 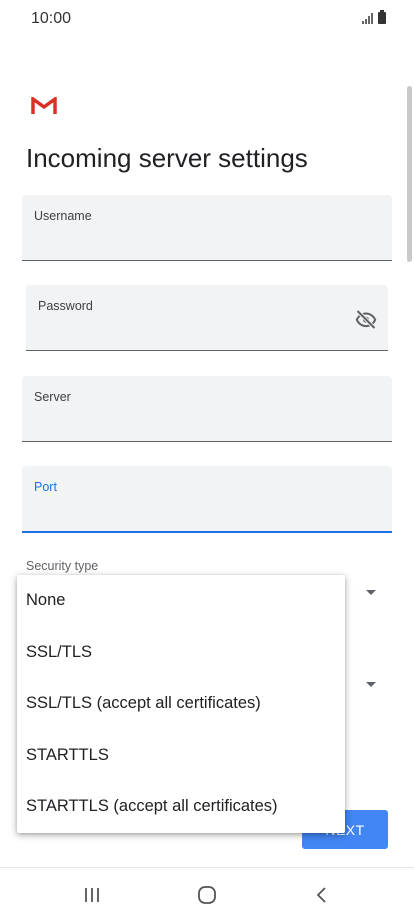 I want to click on signal-icon, so click(x=367, y=18).